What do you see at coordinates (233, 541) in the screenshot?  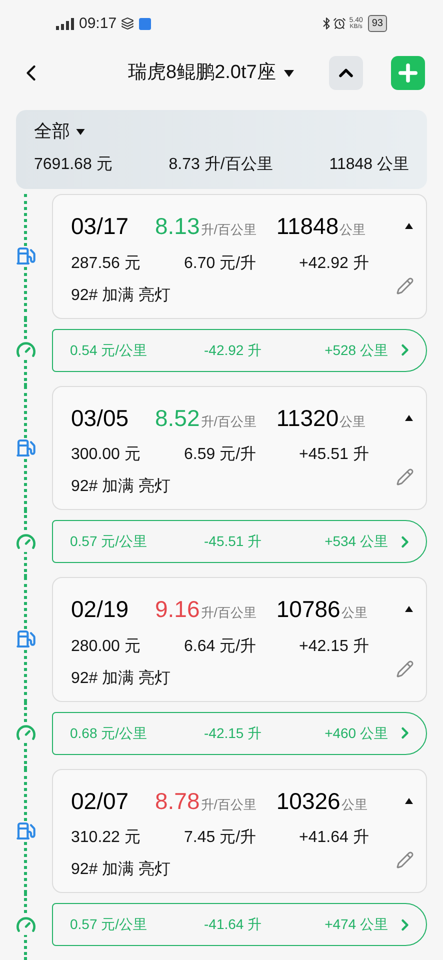 I see `fuel-used: -45.51 升` at bounding box center [233, 541].